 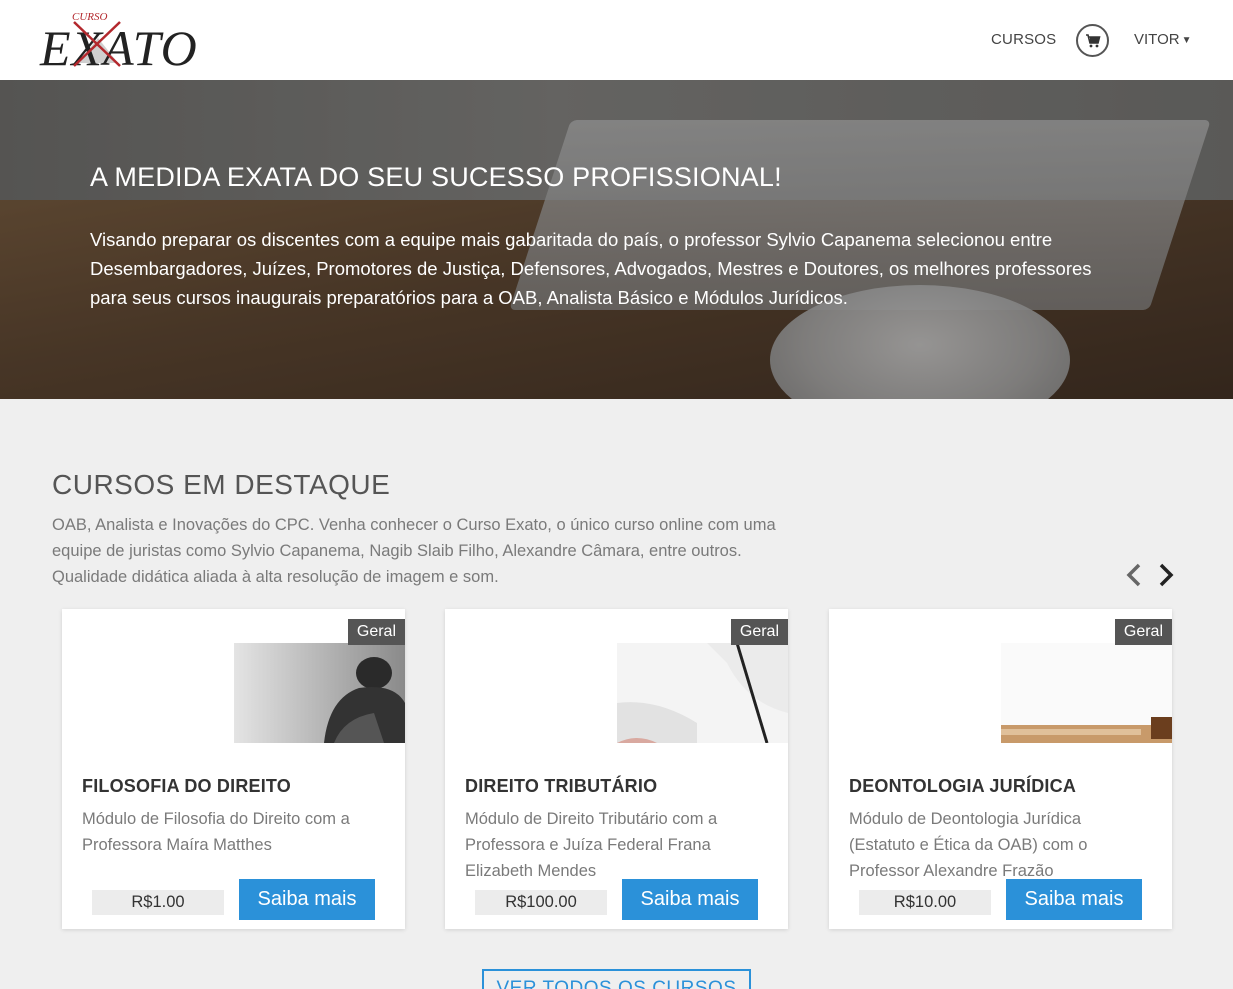 I want to click on chevron-left-icon, so click(x=1133, y=575).